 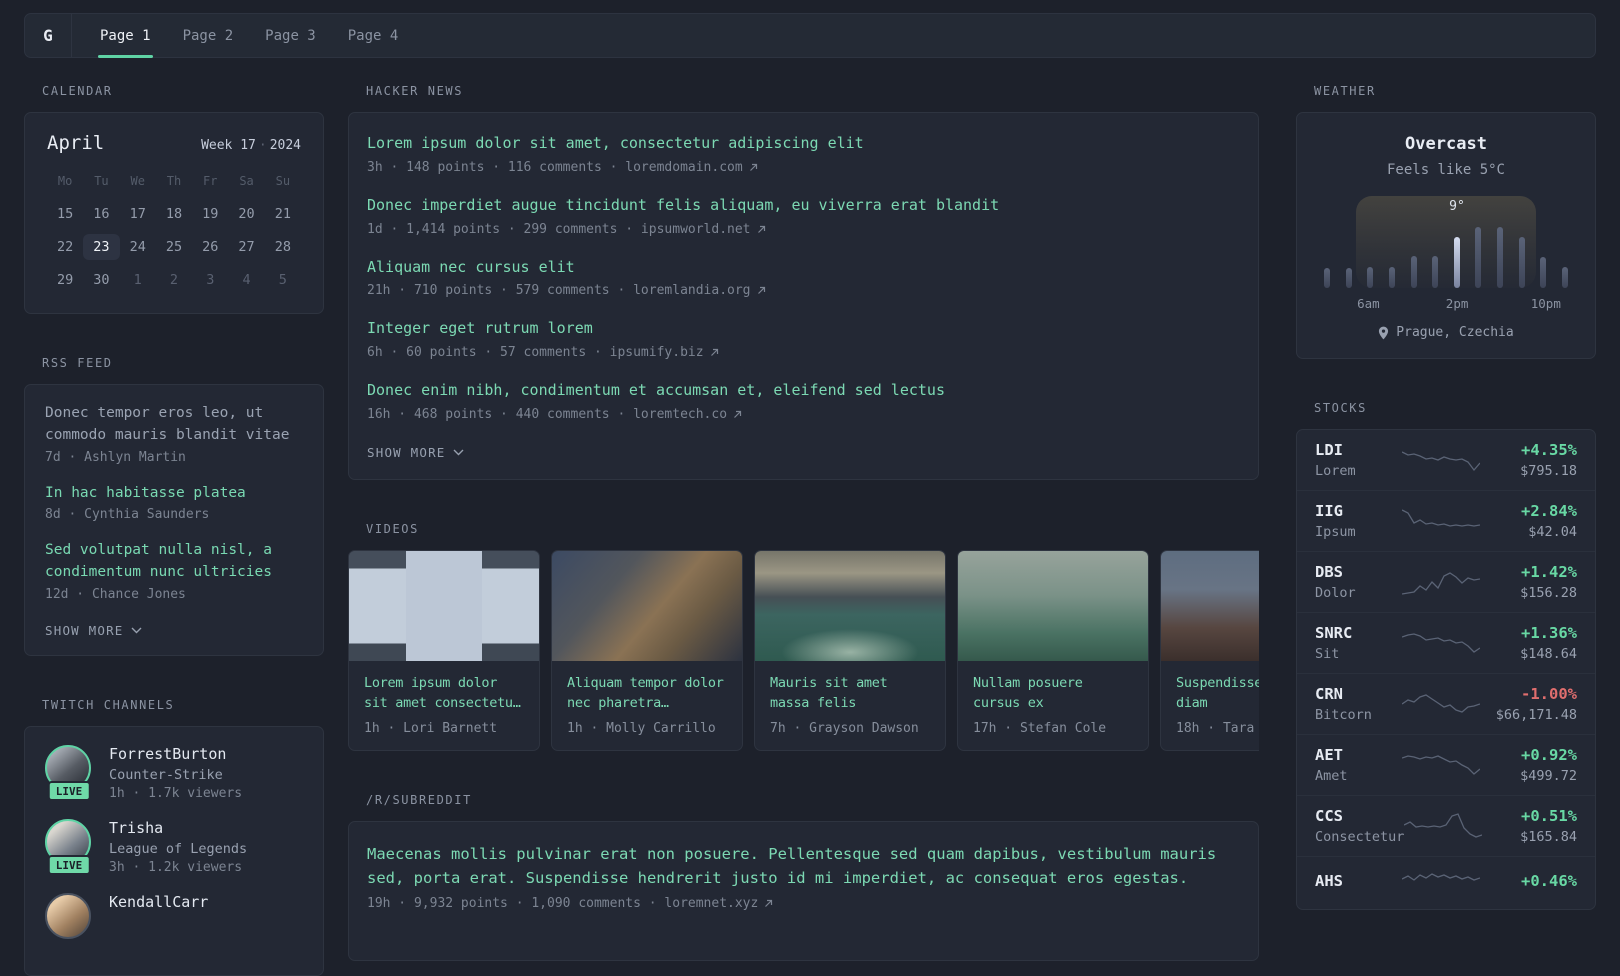 What do you see at coordinates (93, 630) in the screenshot?
I see `rss-show-more-button: SHOW MORE` at bounding box center [93, 630].